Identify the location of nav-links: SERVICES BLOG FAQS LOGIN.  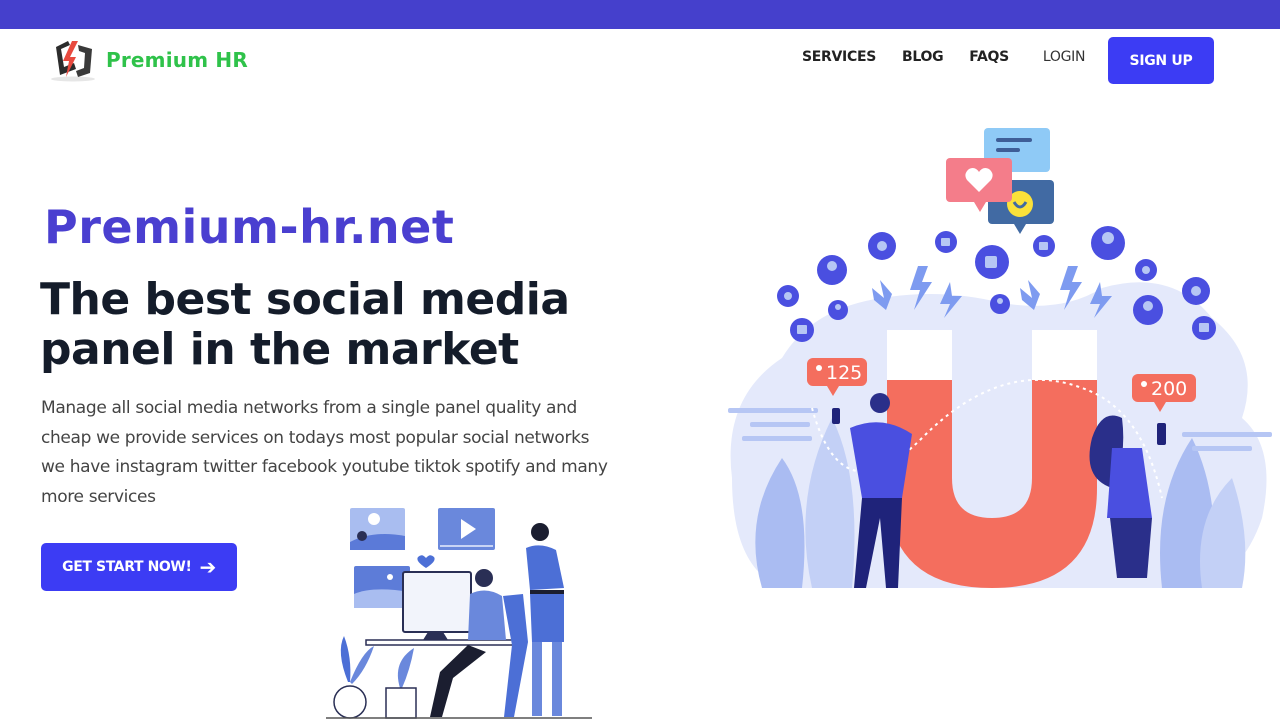
(943, 57).